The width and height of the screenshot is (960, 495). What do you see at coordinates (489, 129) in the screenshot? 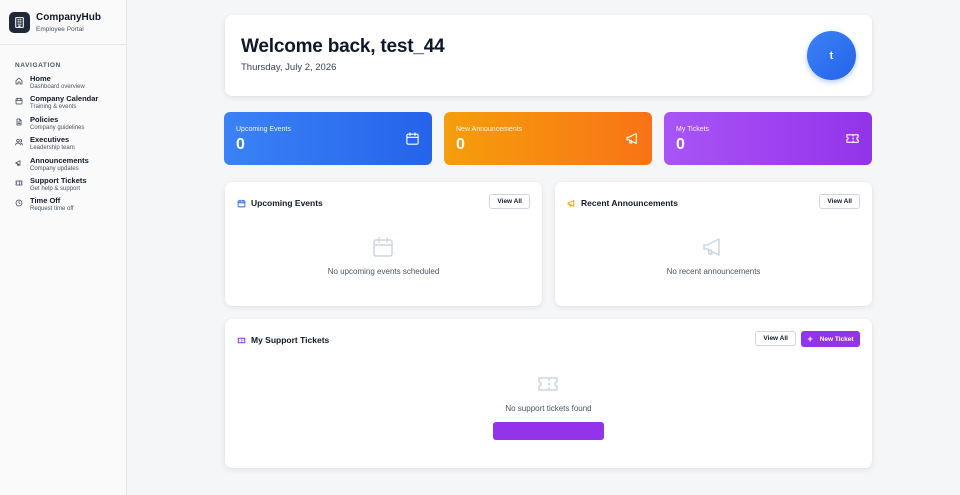
I see `stat-label: New Announcements` at bounding box center [489, 129].